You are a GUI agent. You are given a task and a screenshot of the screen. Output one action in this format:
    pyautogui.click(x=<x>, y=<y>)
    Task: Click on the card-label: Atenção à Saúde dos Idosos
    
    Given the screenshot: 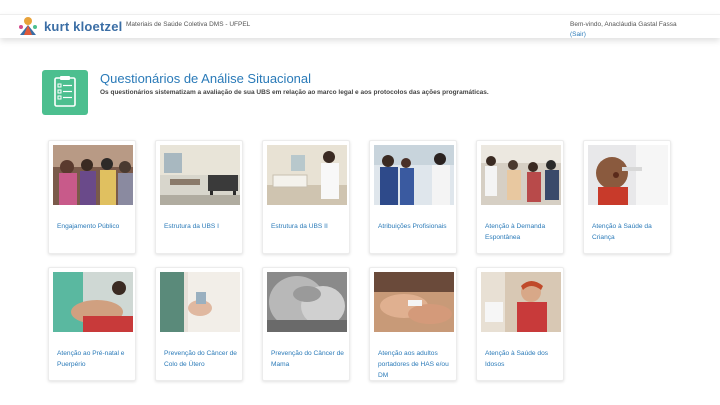 What is the action you would take?
    pyautogui.click(x=517, y=359)
    